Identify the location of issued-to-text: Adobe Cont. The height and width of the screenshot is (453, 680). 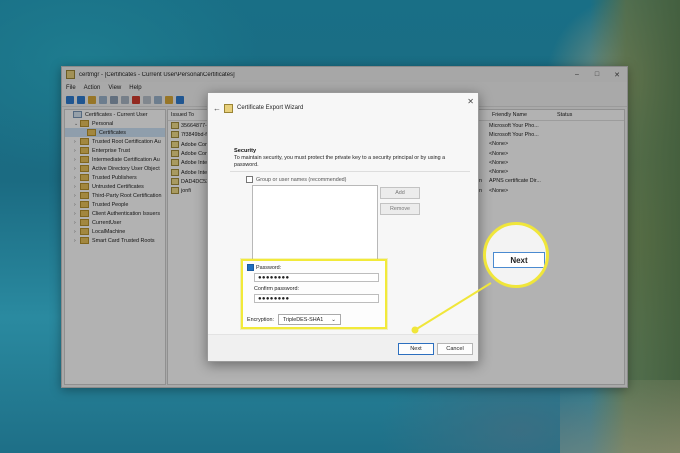
(195, 144).